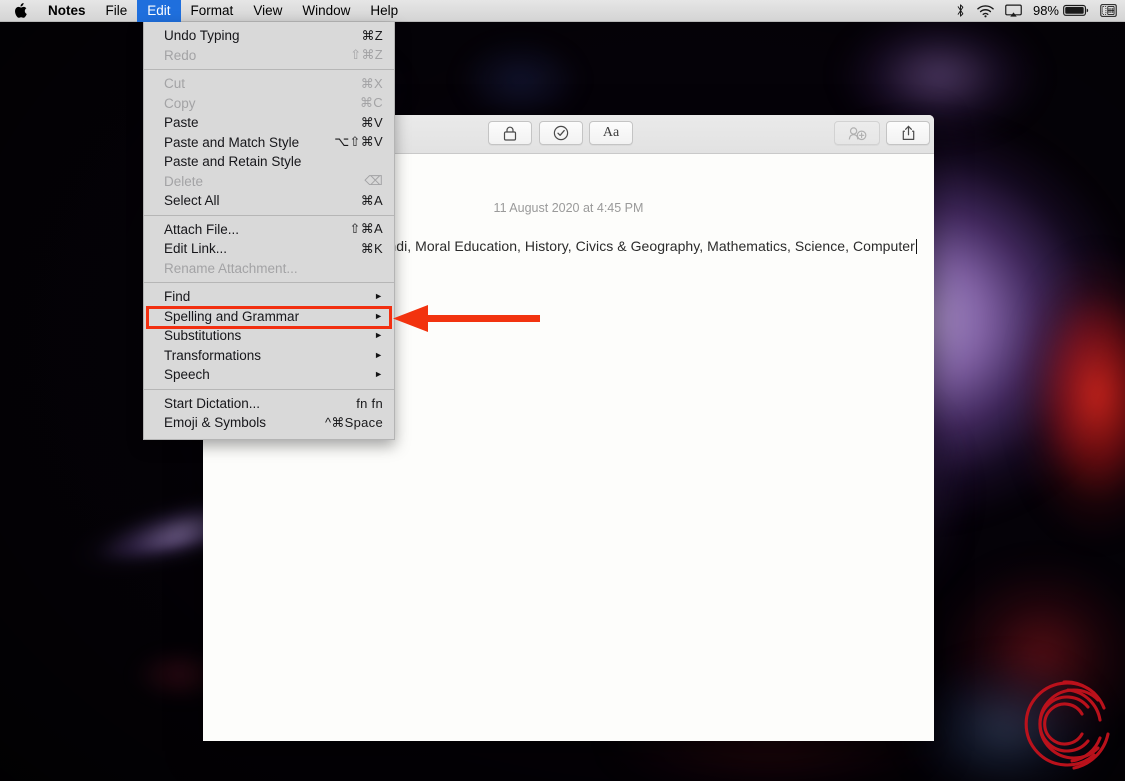 This screenshot has width=1125, height=781. I want to click on checkmark-circle-icon, so click(561, 133).